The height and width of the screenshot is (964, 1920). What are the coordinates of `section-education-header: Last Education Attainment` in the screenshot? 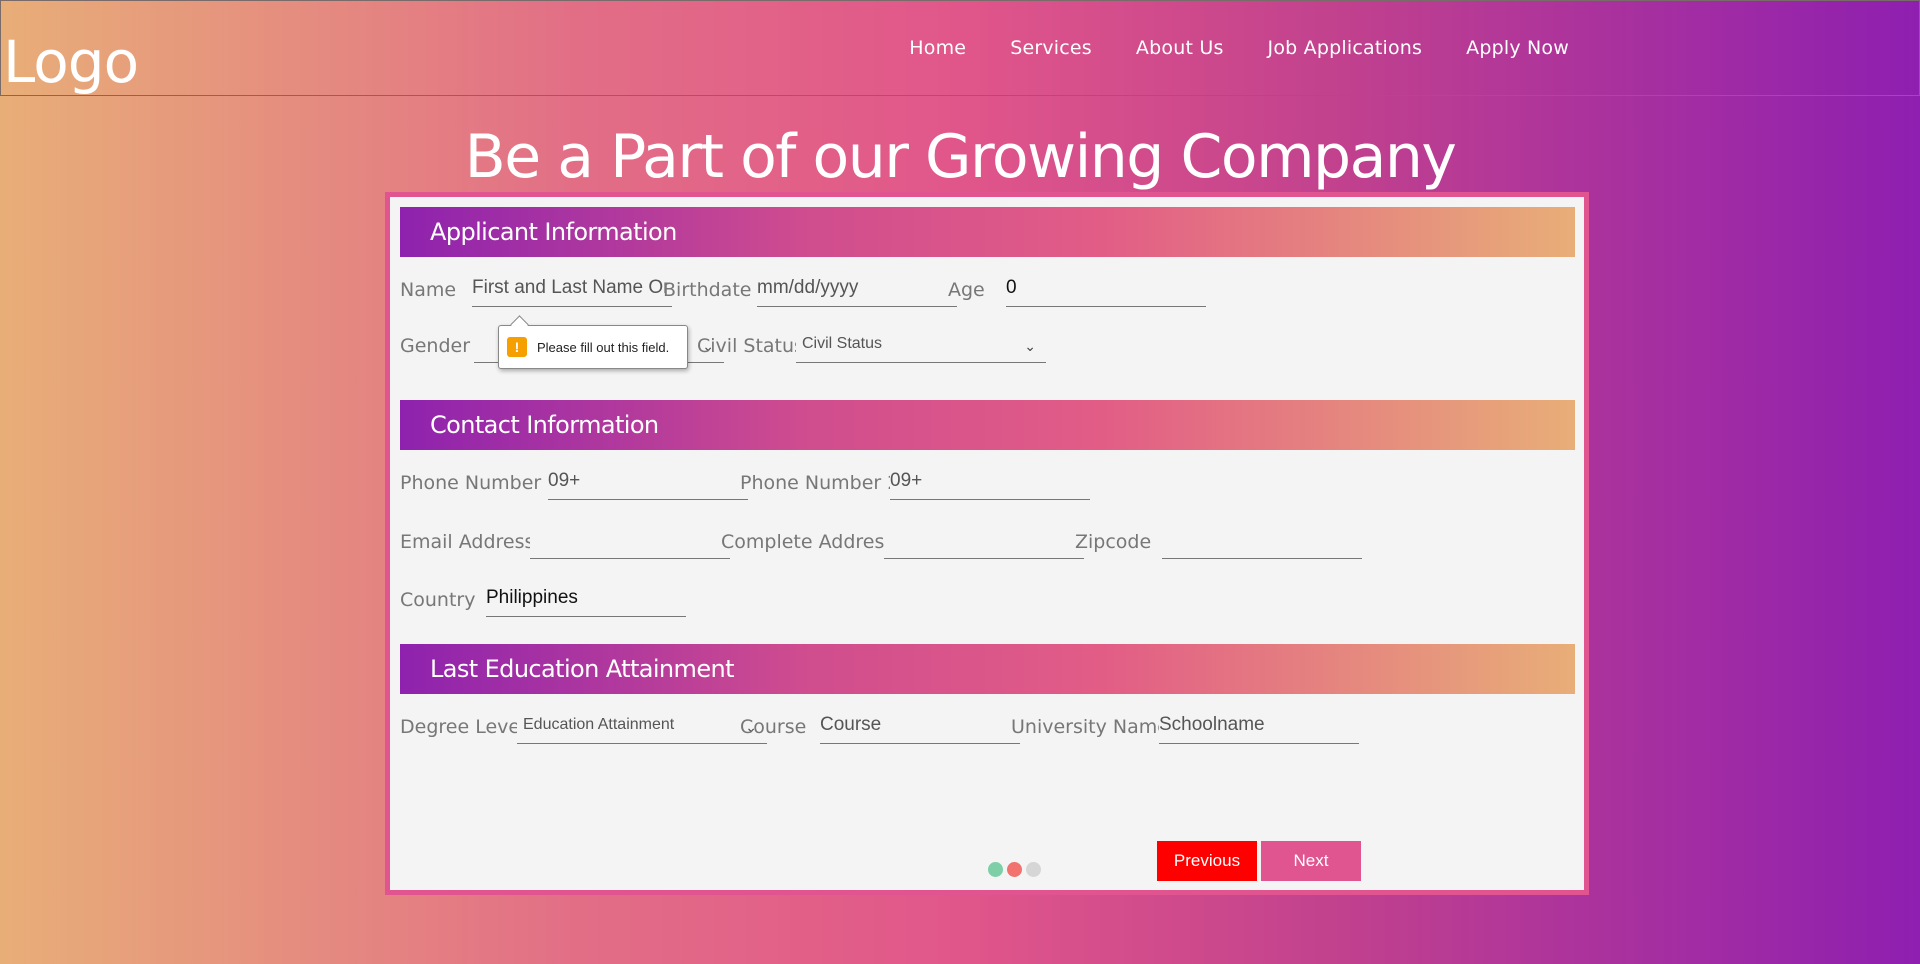 It's located at (987, 669).